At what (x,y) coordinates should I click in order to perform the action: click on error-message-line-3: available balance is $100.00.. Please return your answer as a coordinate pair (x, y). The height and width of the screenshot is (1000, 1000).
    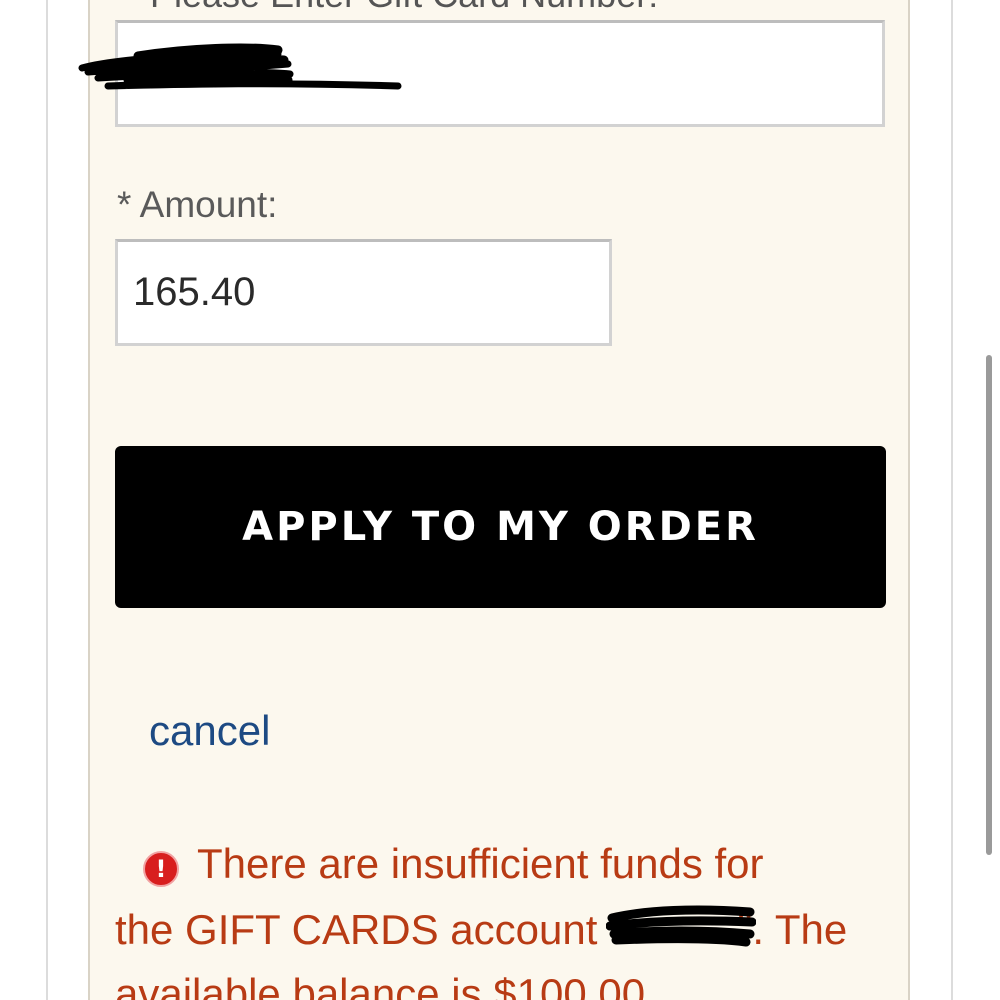
    Looking at the image, I should click on (386, 985).